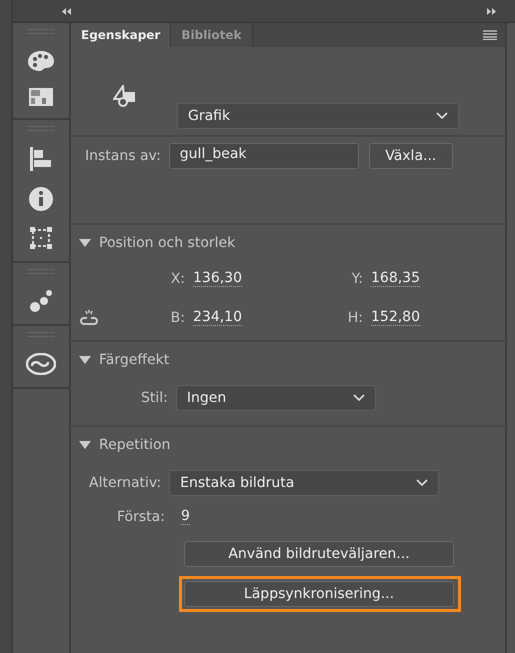  I want to click on transform-icon, so click(41, 238).